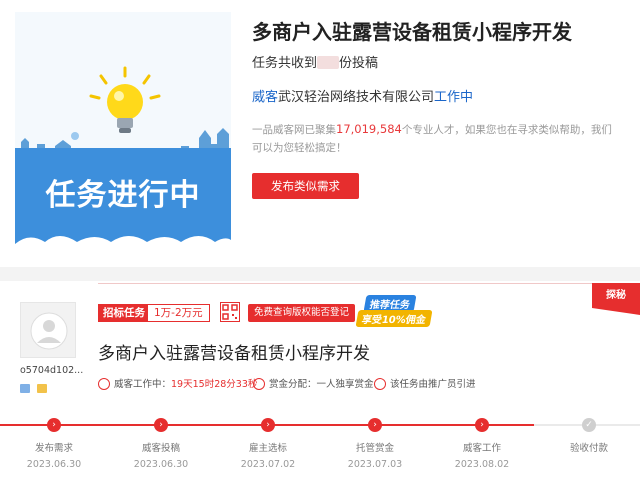 Image resolution: width=640 pixels, height=480 pixels. I want to click on step-date: 2023.08.02, so click(482, 464).